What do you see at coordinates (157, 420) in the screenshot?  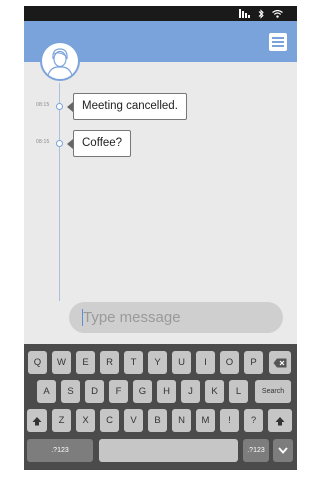 I see `key-b: B` at bounding box center [157, 420].